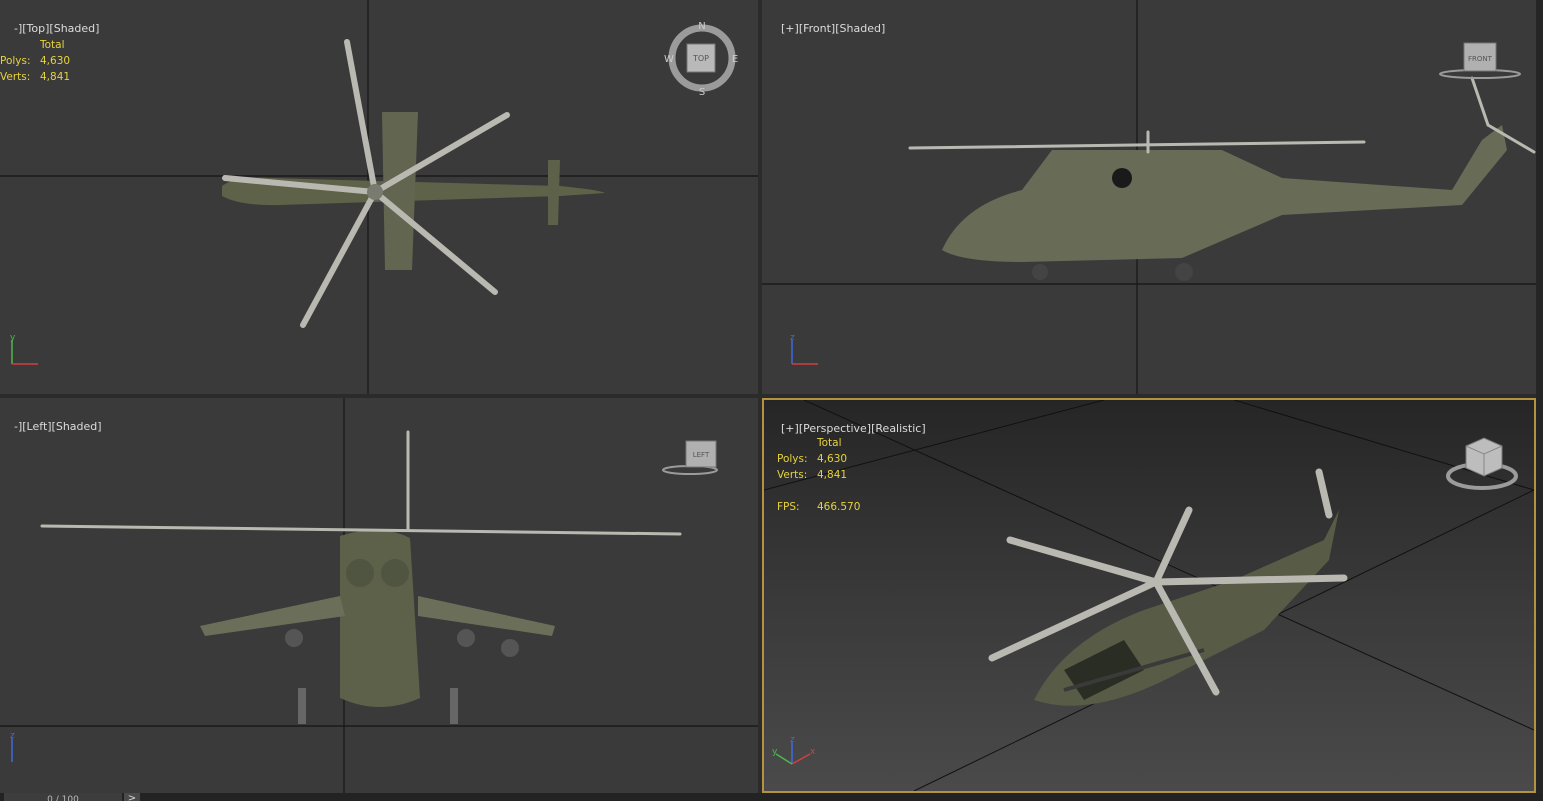 This screenshot has height=801, width=1543. Describe the element at coordinates (701, 455) in the screenshot. I see `viewcube-face-left: LEFT` at that location.